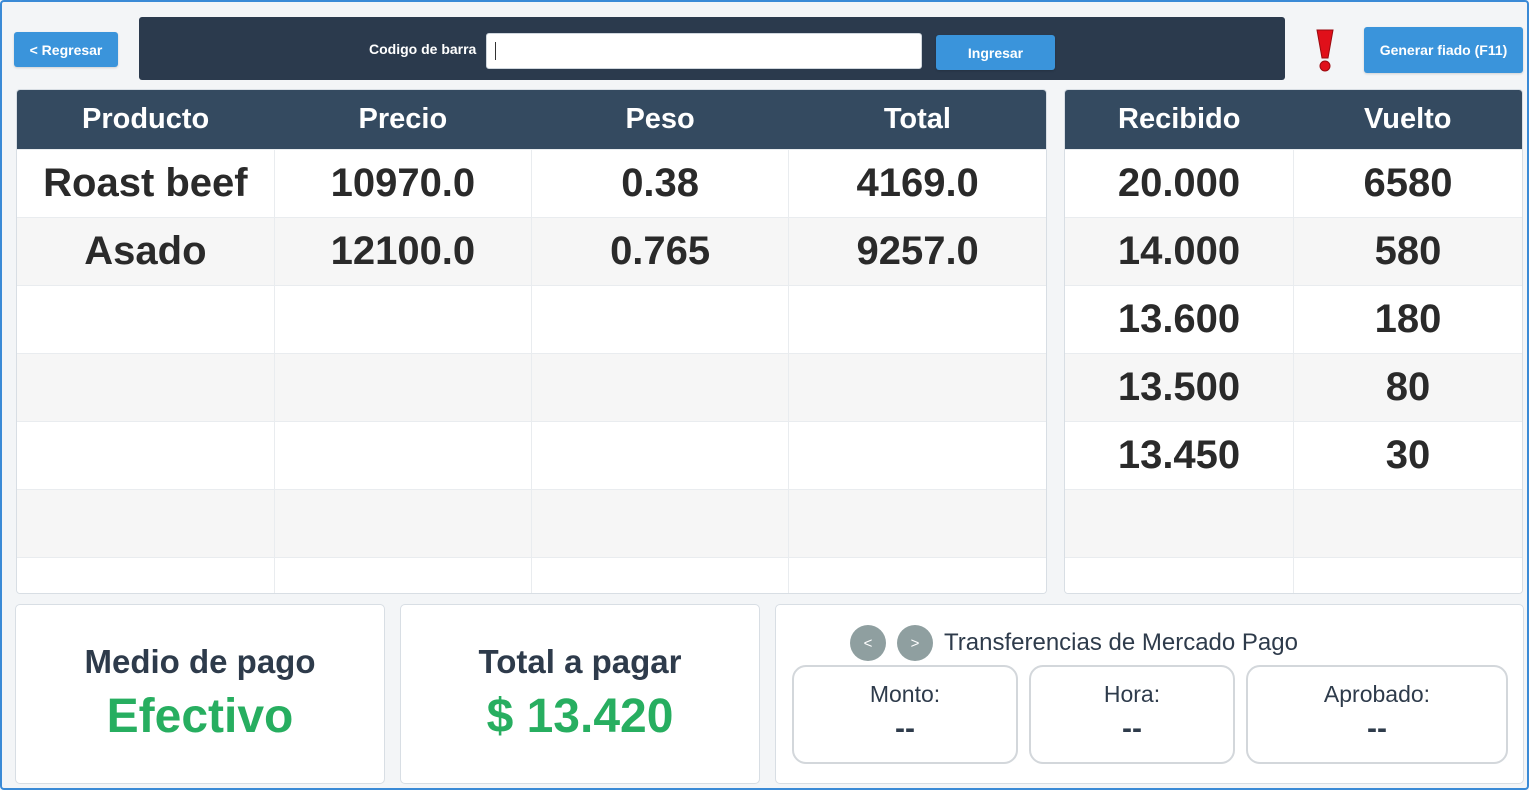  I want to click on prev-transfer-button: <, so click(868, 643).